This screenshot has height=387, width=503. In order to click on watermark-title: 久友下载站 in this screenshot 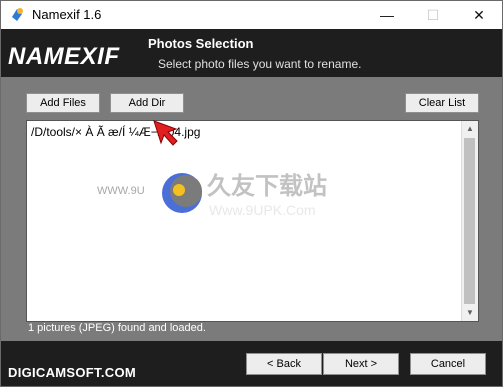, I will do `click(267, 186)`.